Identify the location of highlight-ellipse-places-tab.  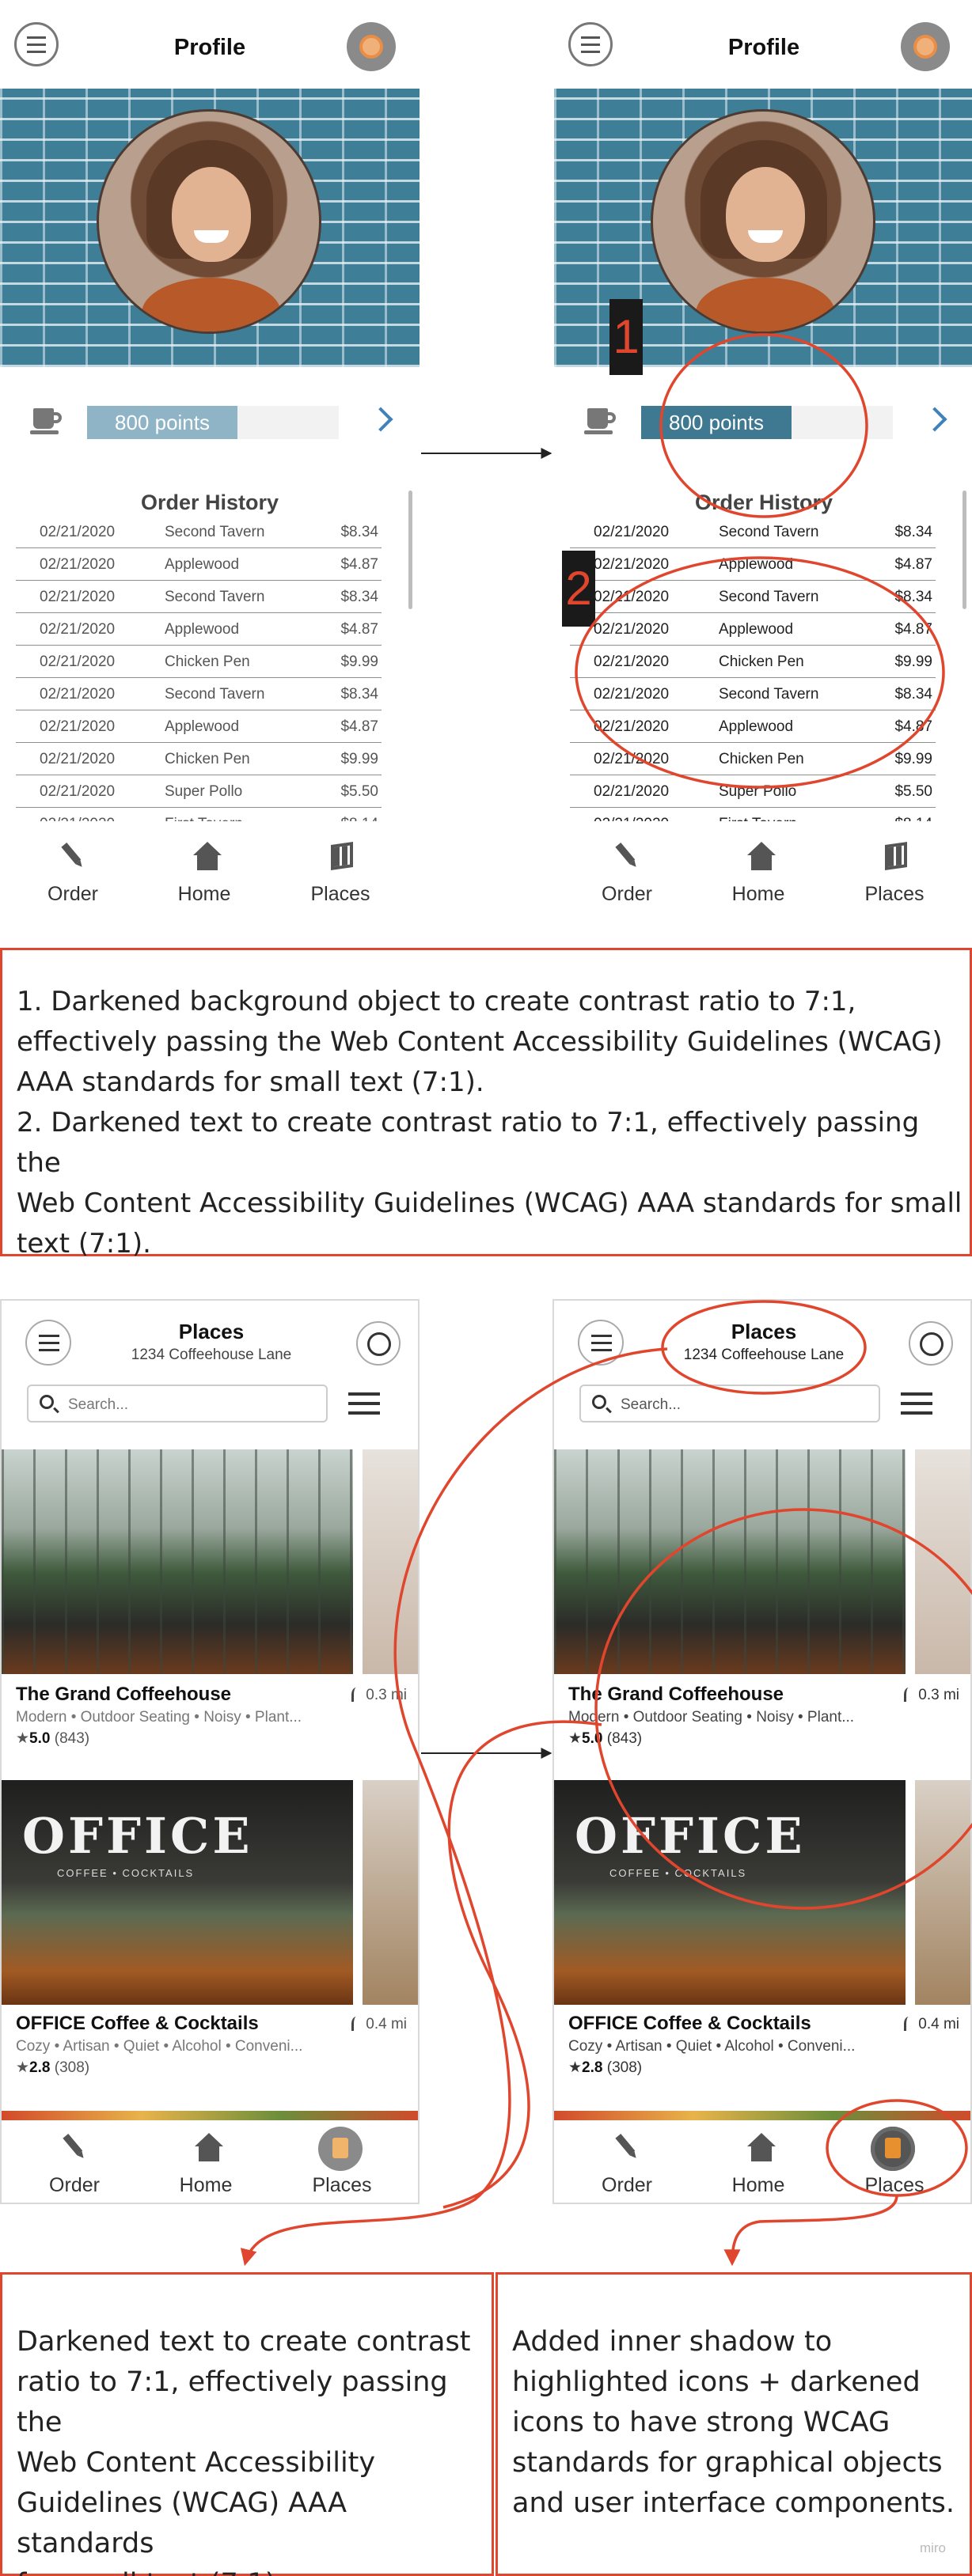
(897, 2148).